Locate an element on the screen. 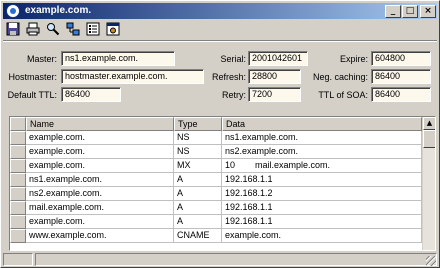 The width and height of the screenshot is (440, 268). table-row: example.com. MX 10 mail.example.com. is located at coordinates (216, 166).